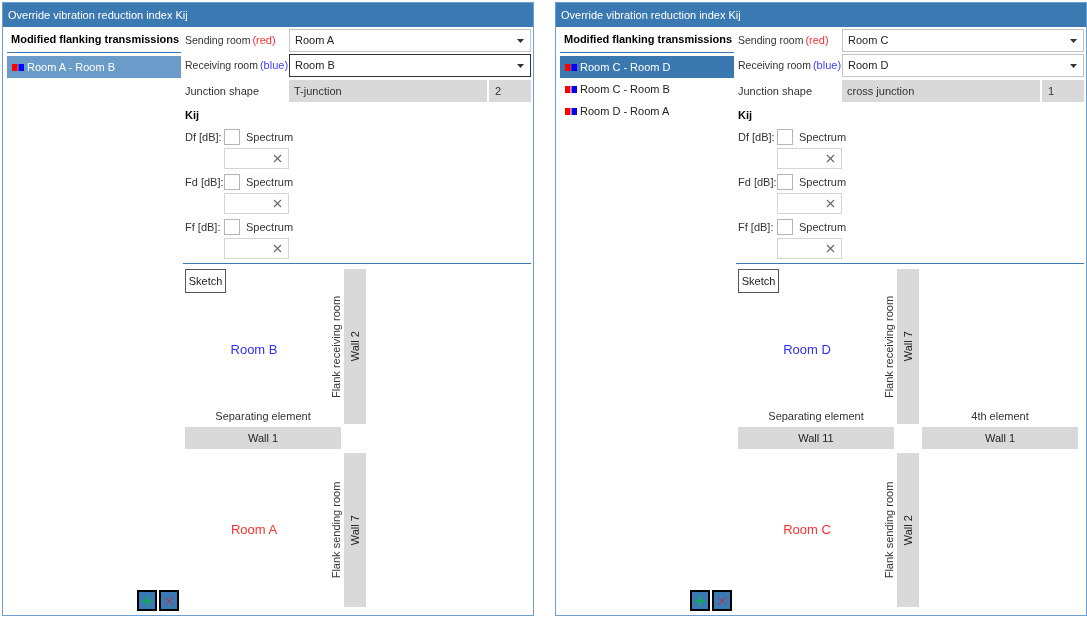 Image resolution: width=1087 pixels, height=617 pixels. What do you see at coordinates (1063, 91) in the screenshot?
I see `junction-count-field: 1` at bounding box center [1063, 91].